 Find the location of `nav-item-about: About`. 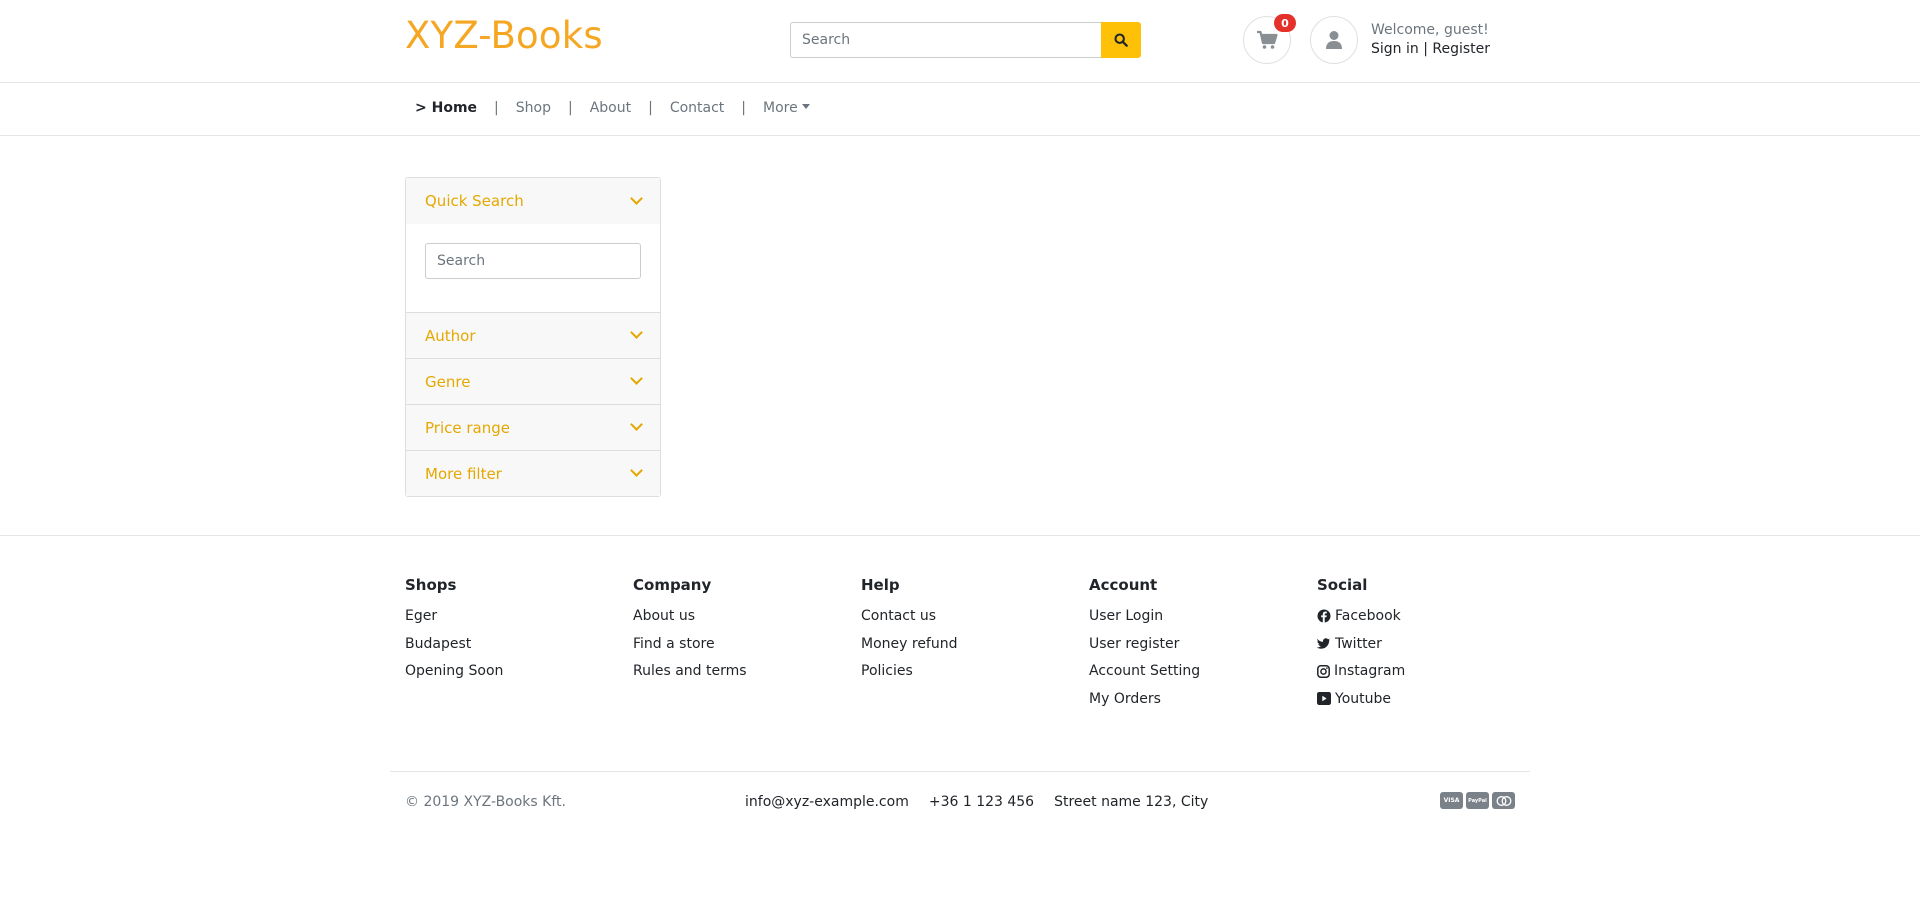

nav-item-about: About is located at coordinates (610, 108).